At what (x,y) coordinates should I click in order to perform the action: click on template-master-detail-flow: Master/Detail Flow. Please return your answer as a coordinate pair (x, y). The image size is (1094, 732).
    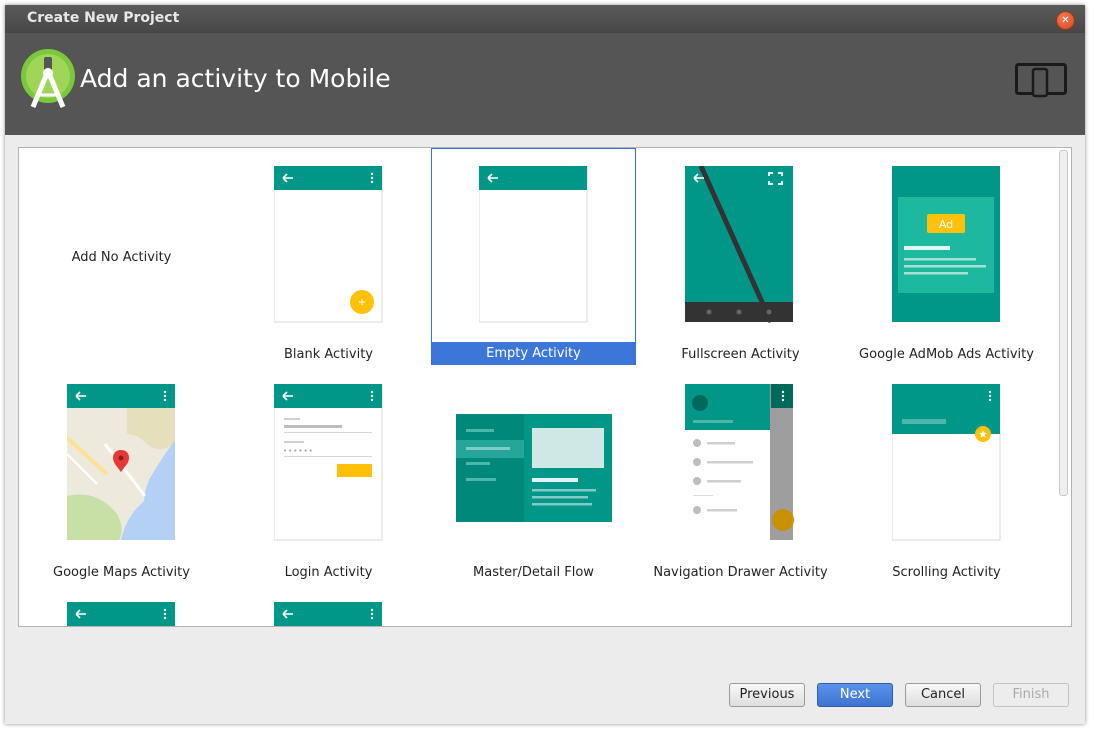
    Looking at the image, I should click on (533, 474).